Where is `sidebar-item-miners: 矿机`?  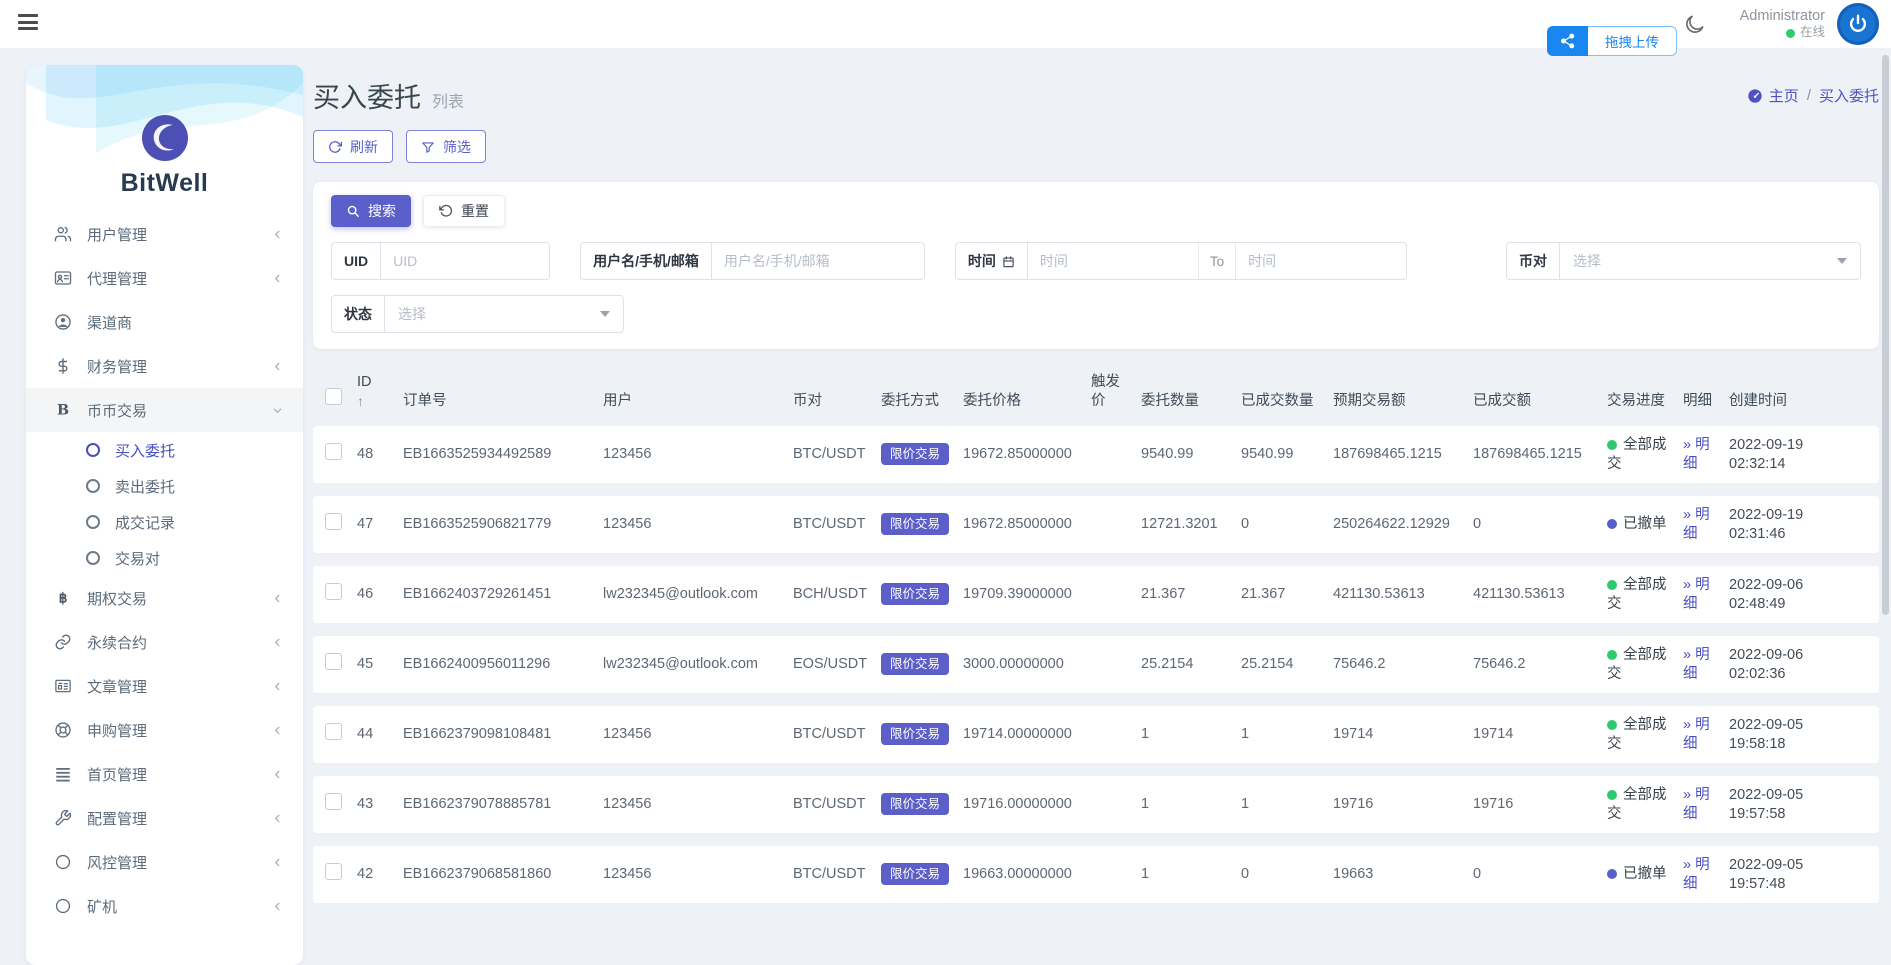 sidebar-item-miners: 矿机 is located at coordinates (164, 906).